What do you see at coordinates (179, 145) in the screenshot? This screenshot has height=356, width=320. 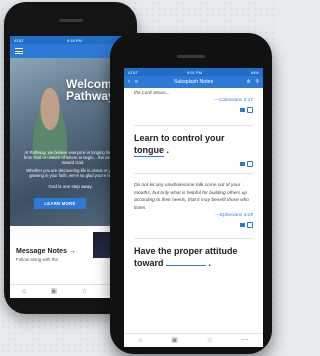 I see `point-heading: Learn to control your tongue .` at bounding box center [179, 145].